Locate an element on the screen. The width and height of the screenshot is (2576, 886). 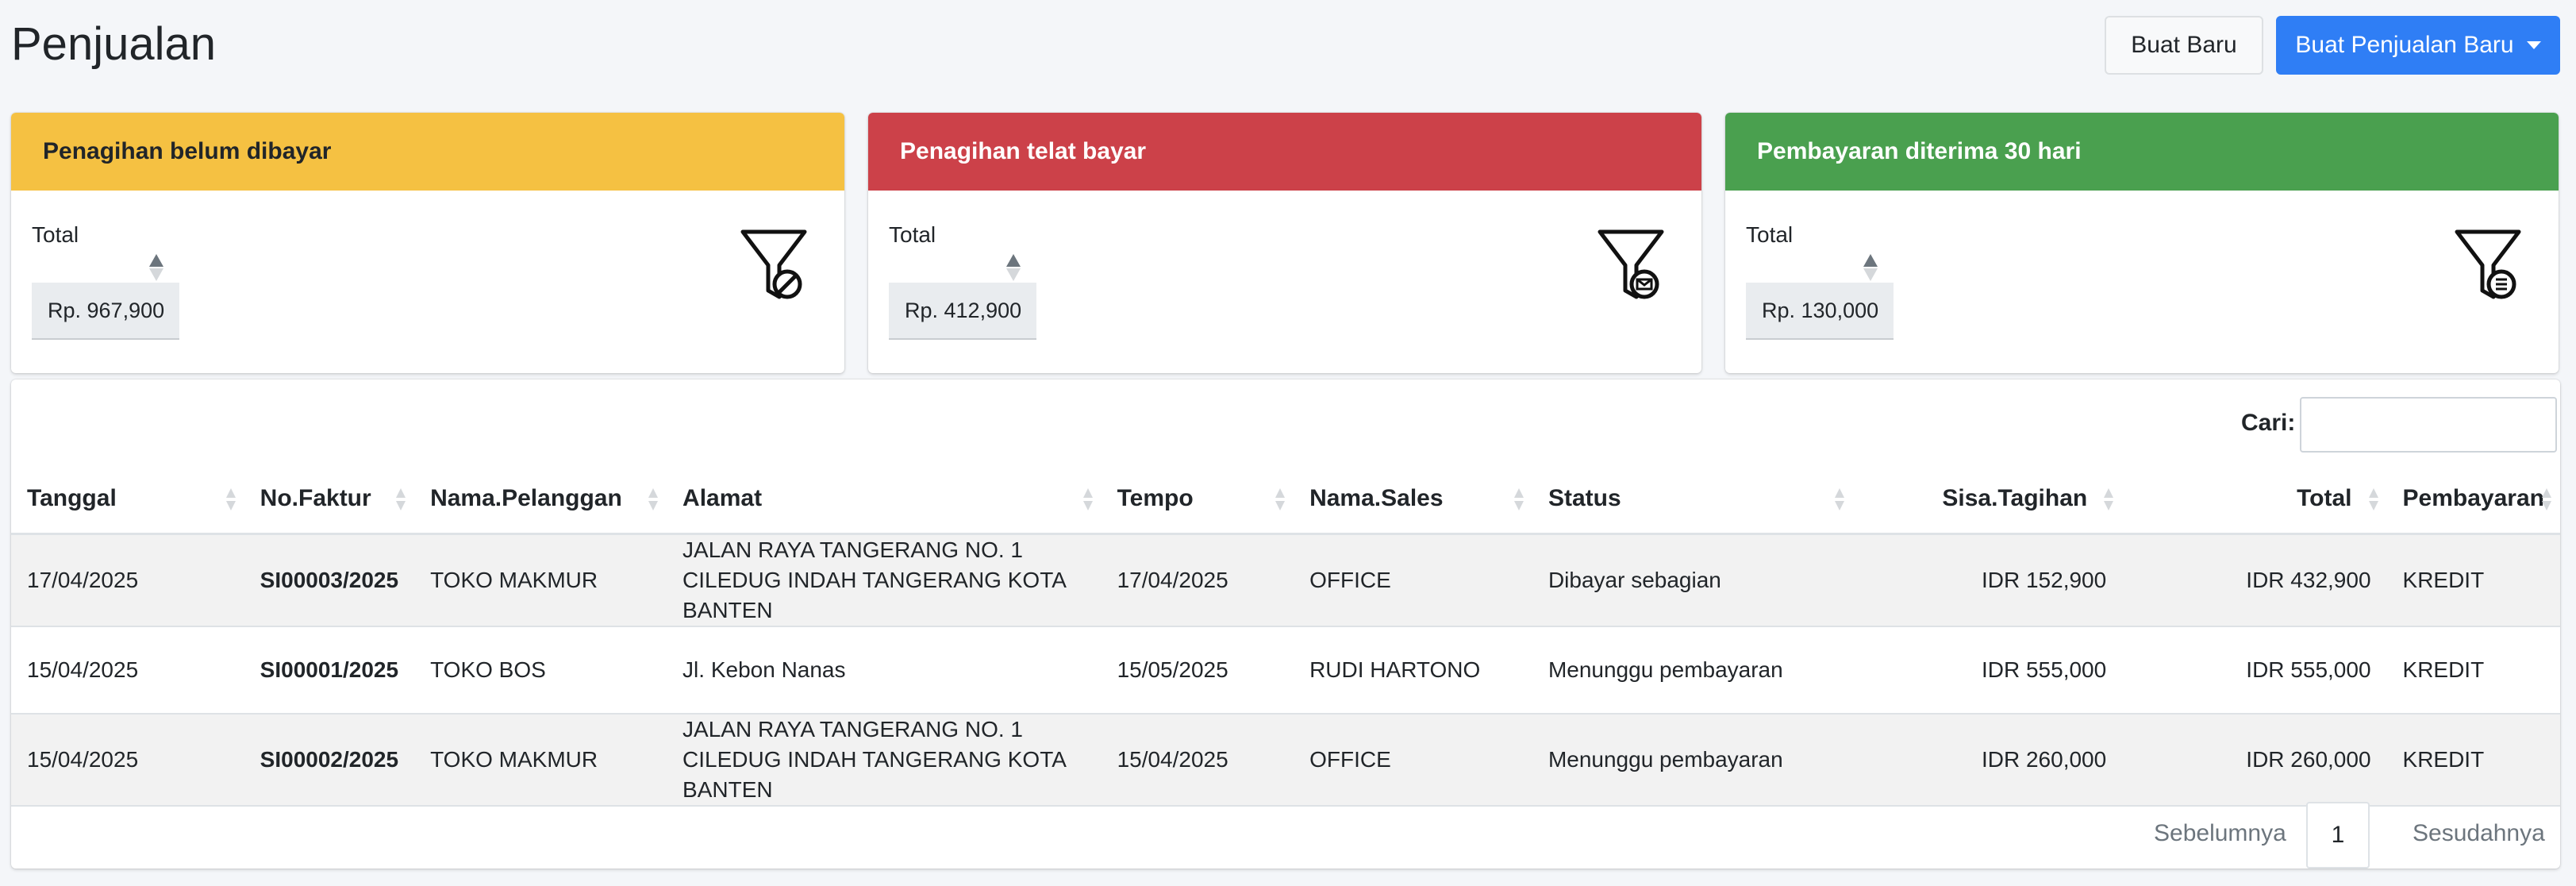
cell-sisa-tagihan: IDR 152,900 is located at coordinates (1988, 580).